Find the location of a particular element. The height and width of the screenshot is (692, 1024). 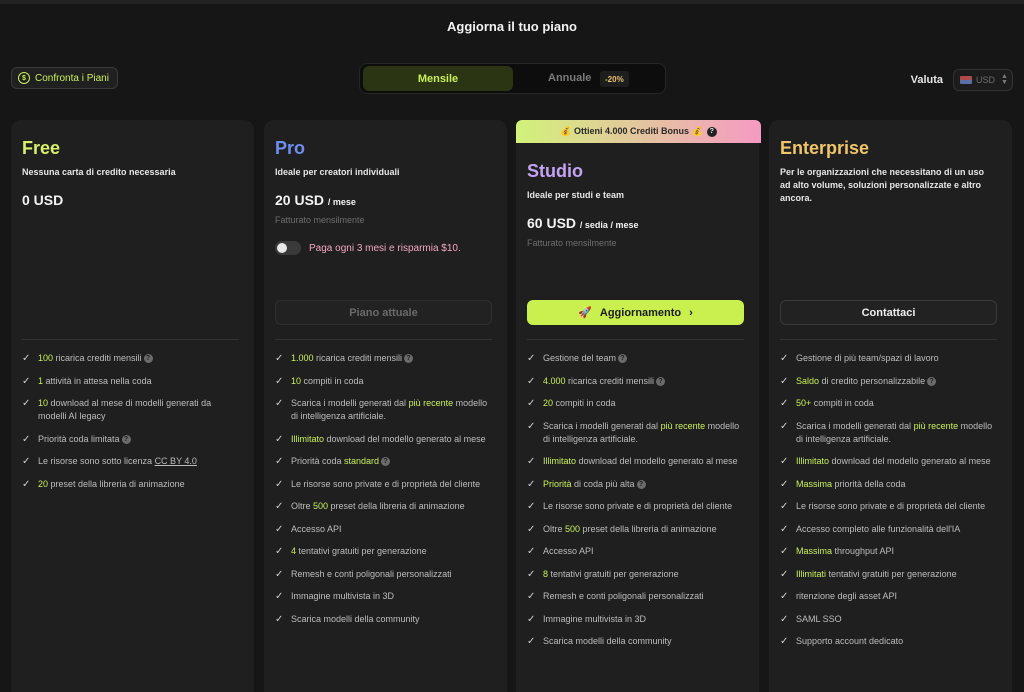

feature-item: ✓ 4 tentativi gratuiti per generazione is located at coordinates (383, 551).